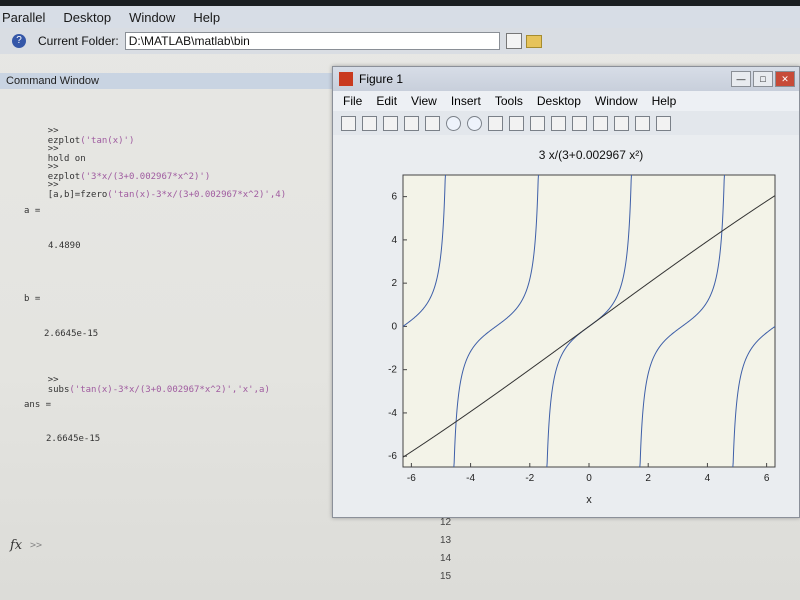 The height and width of the screenshot is (600, 800). Describe the element at coordinates (648, 478) in the screenshot. I see `x-tick-label: 2` at that location.